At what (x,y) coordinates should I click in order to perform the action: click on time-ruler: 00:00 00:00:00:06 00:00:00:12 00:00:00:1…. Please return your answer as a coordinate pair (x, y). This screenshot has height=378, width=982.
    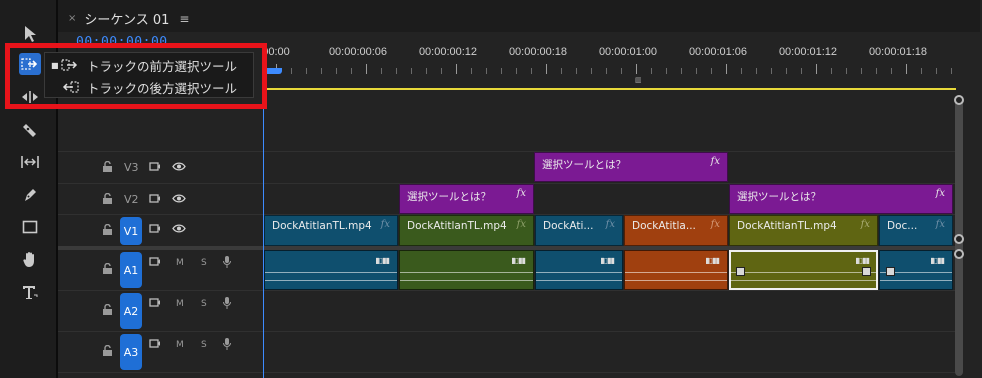
    Looking at the image, I should click on (611, 61).